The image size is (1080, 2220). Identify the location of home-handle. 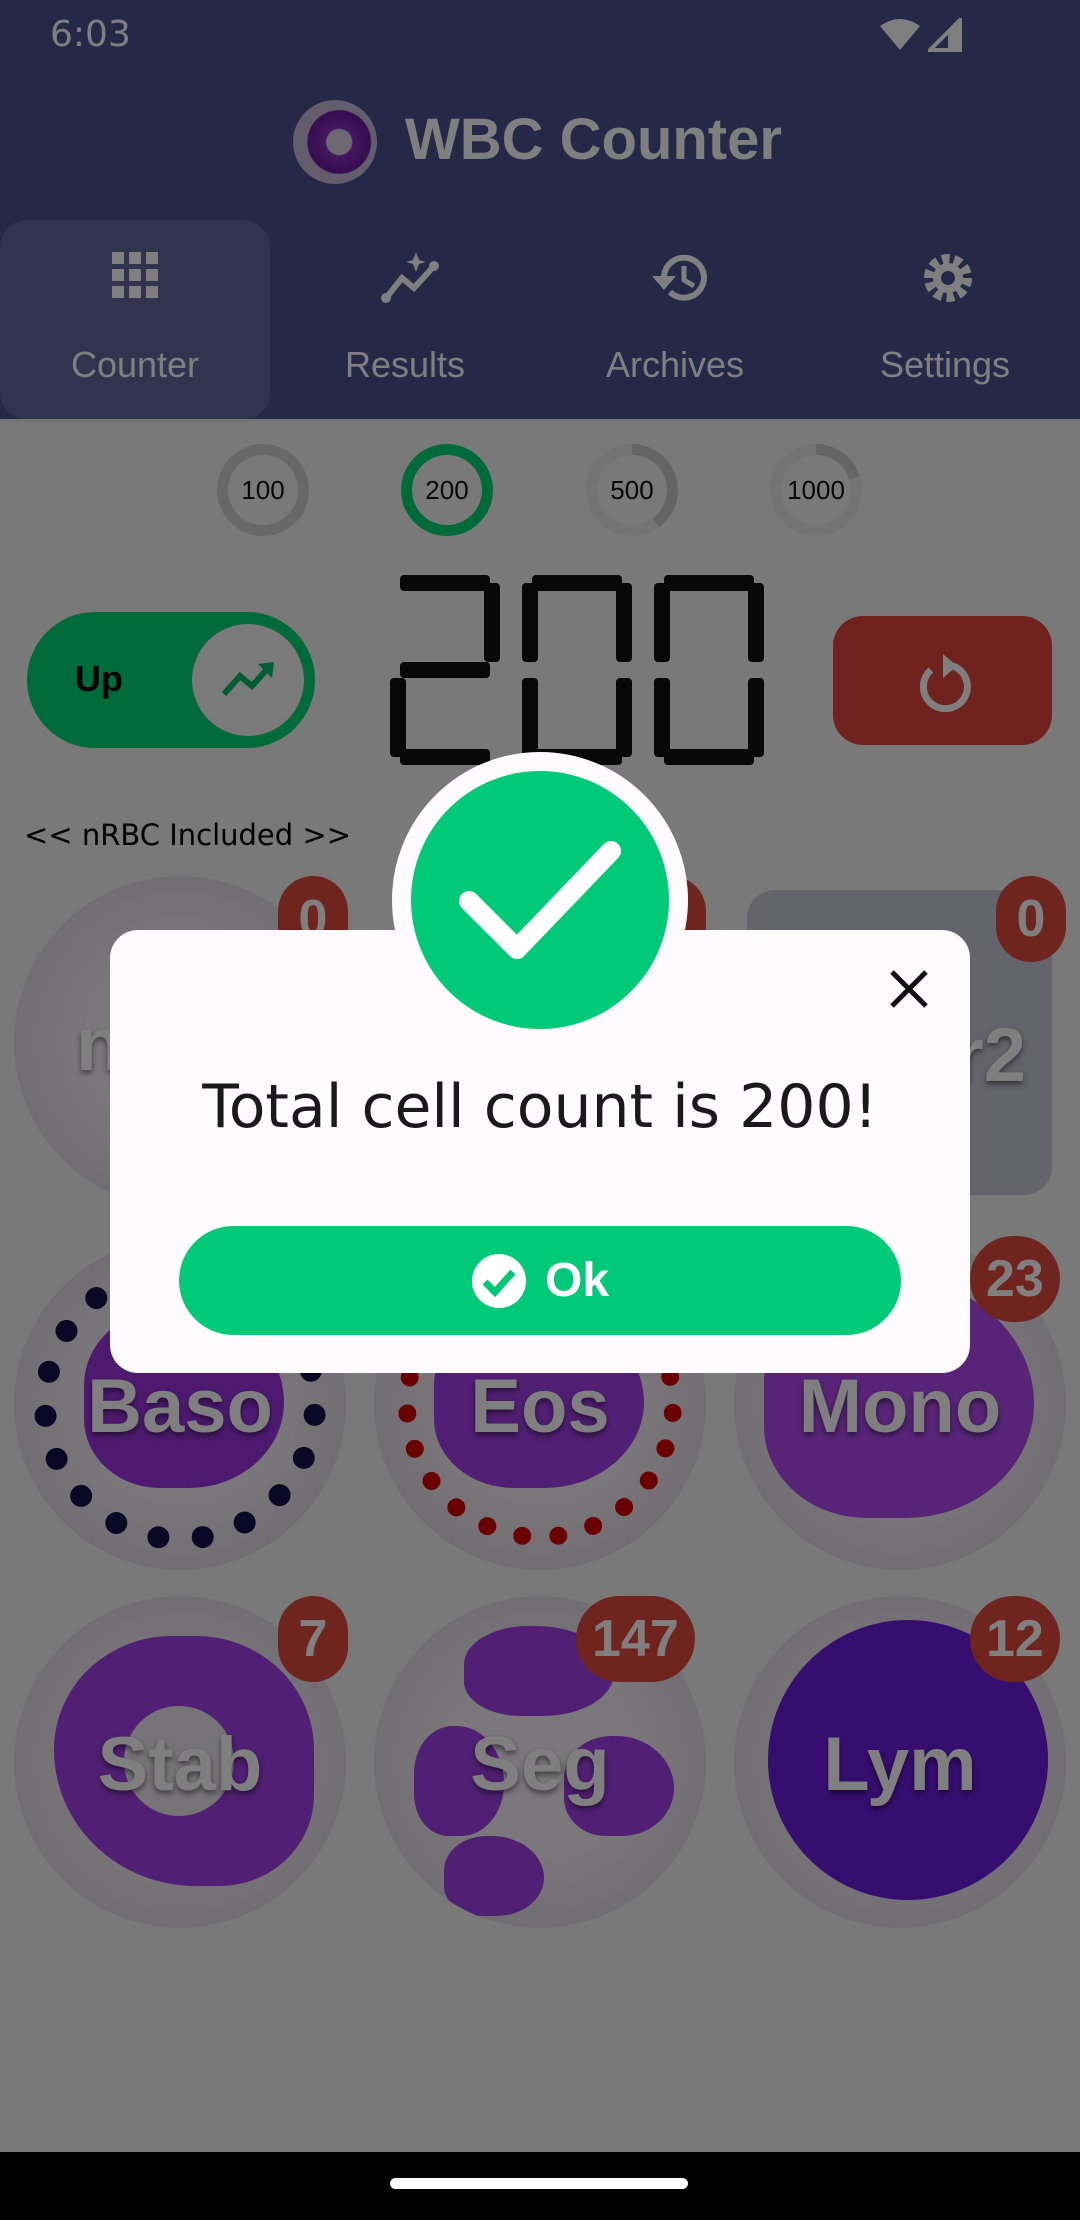
(539, 2183).